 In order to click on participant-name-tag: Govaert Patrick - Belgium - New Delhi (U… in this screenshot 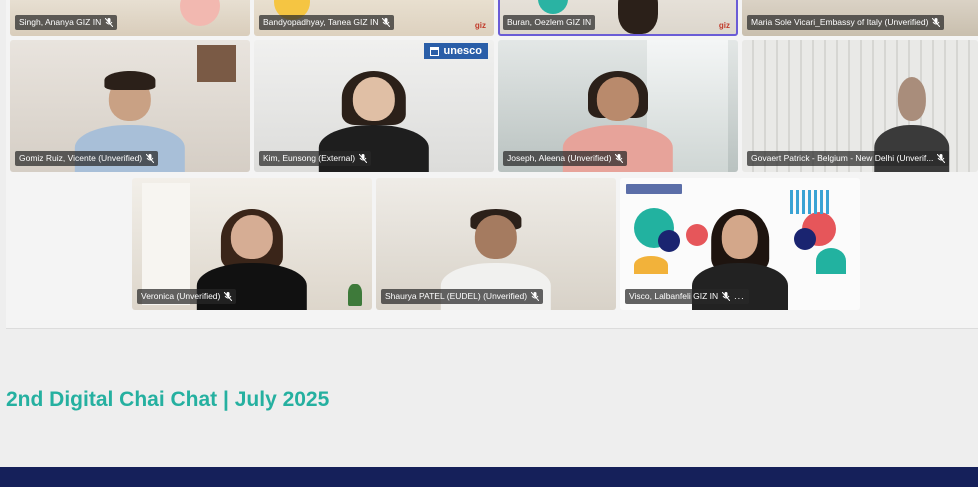, I will do `click(848, 158)`.